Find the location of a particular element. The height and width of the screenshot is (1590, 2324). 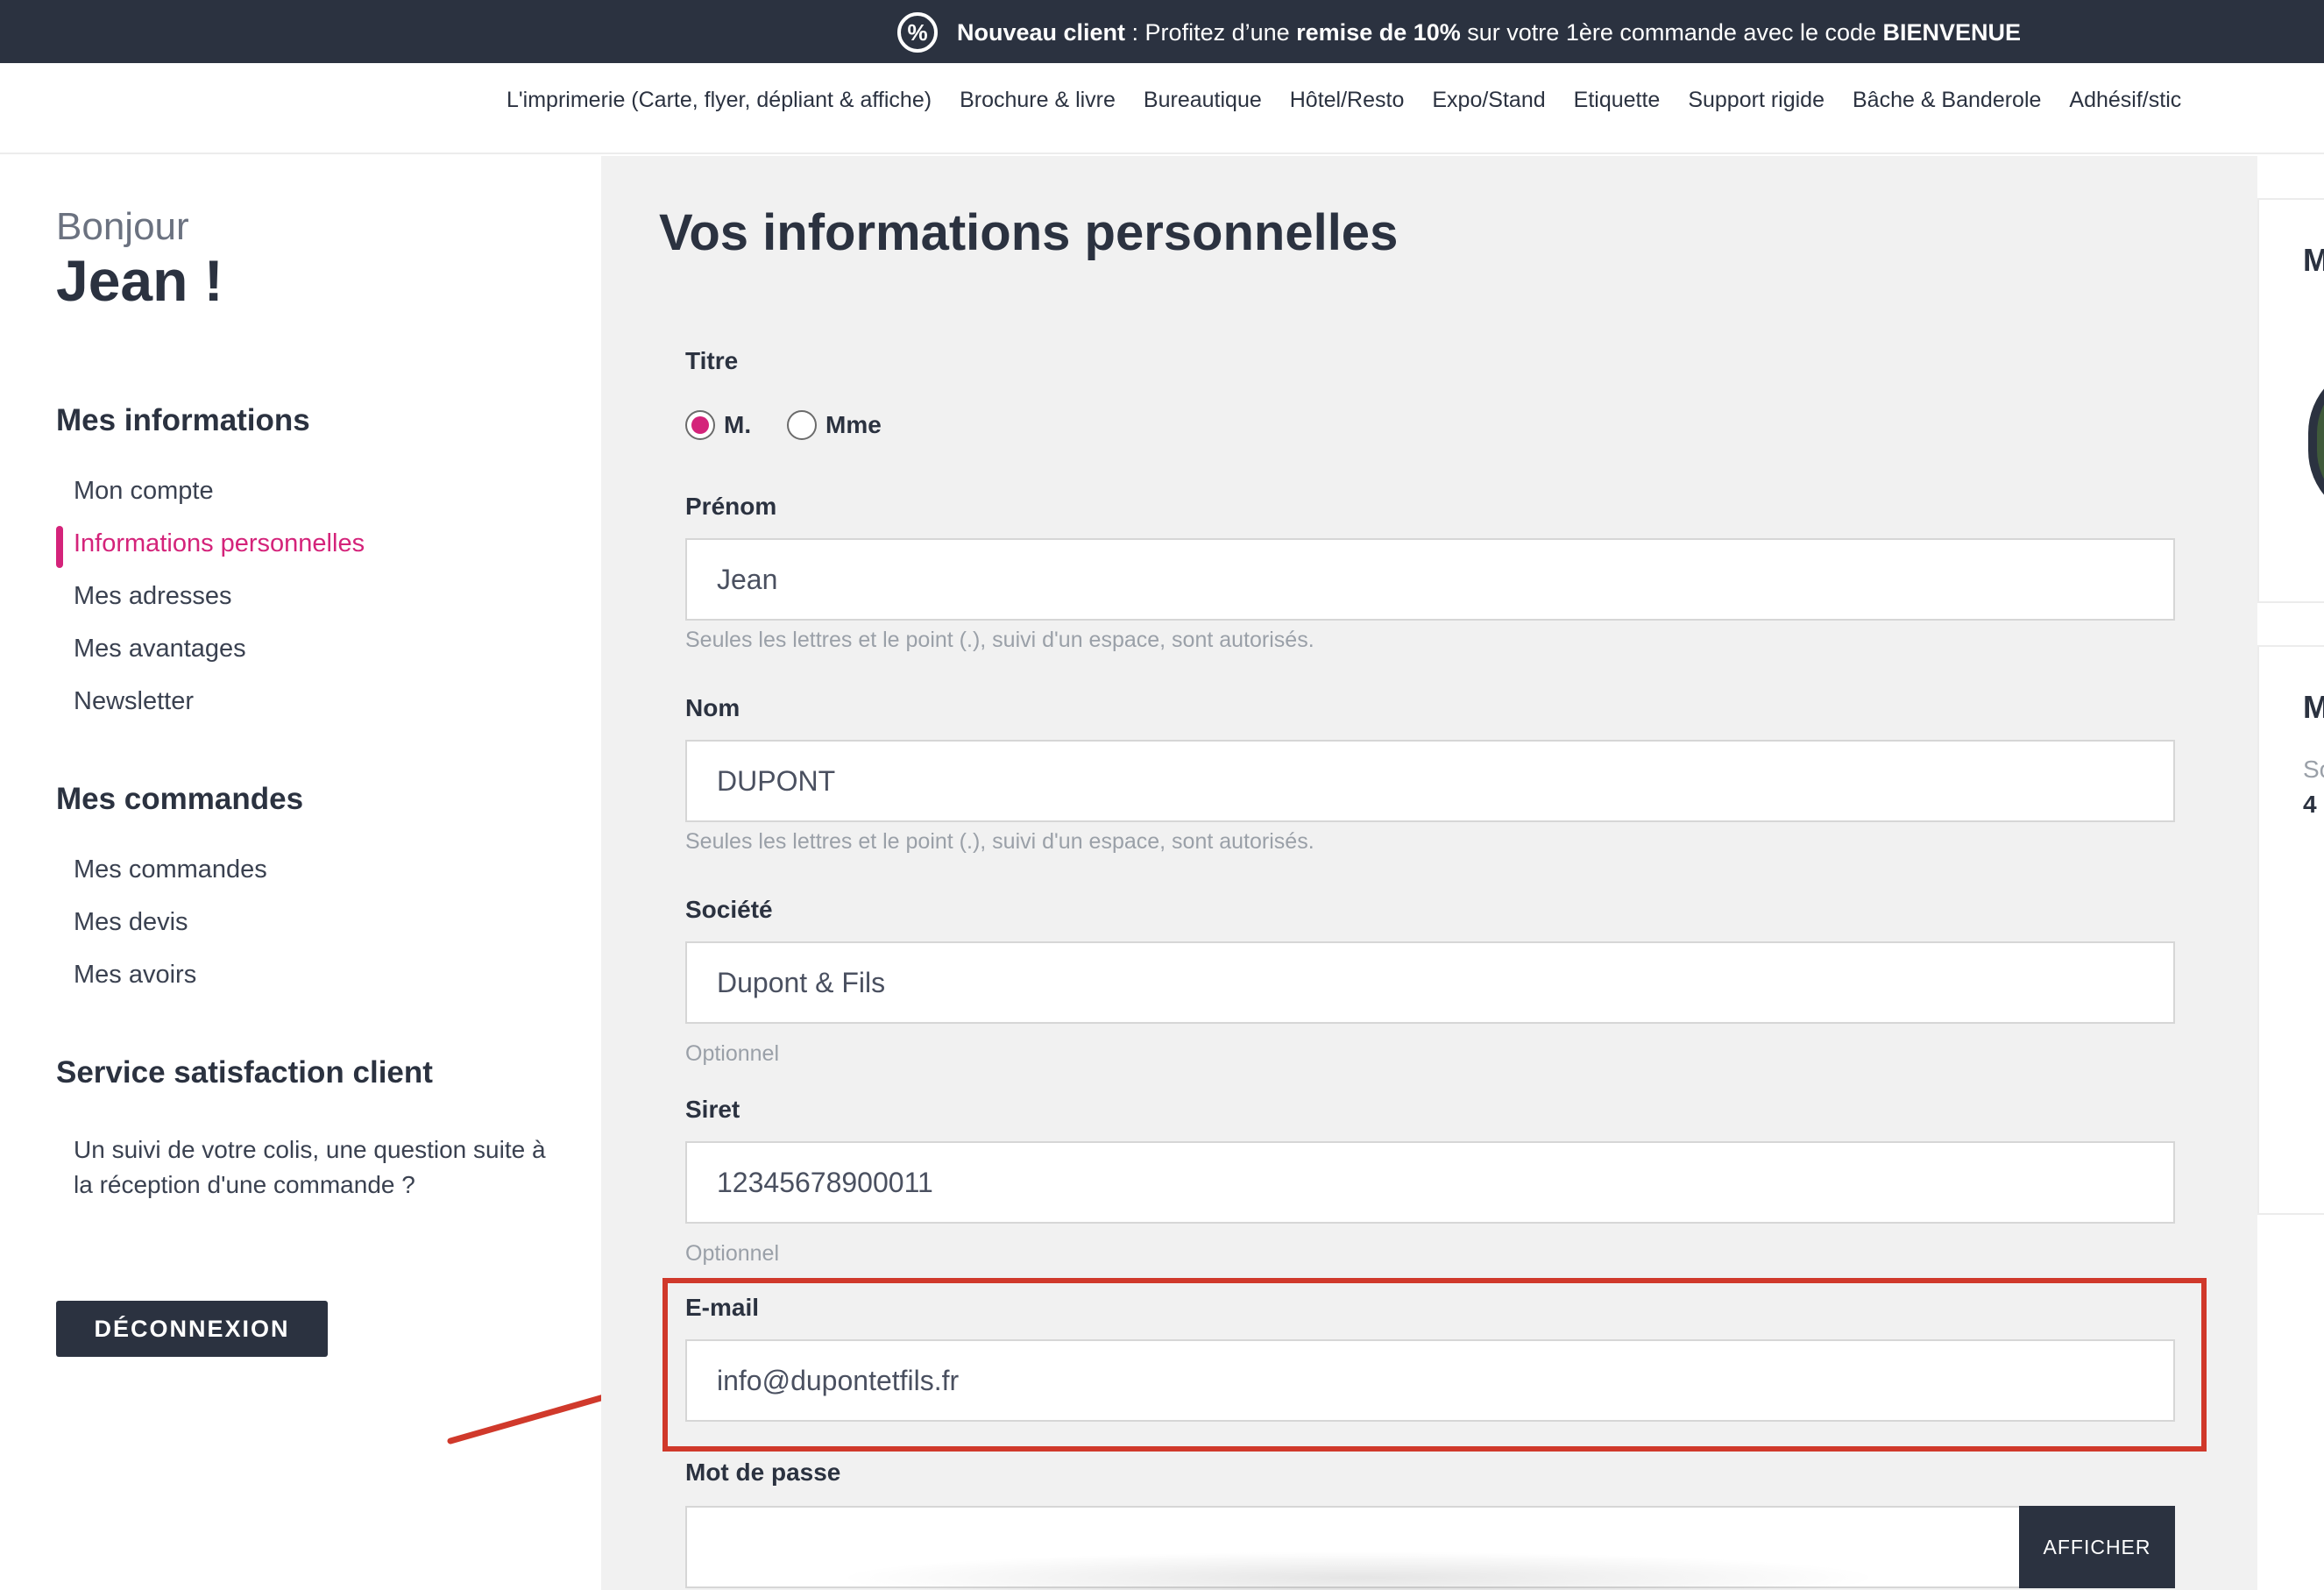

section-title-informations: Mes informations is located at coordinates (183, 420).